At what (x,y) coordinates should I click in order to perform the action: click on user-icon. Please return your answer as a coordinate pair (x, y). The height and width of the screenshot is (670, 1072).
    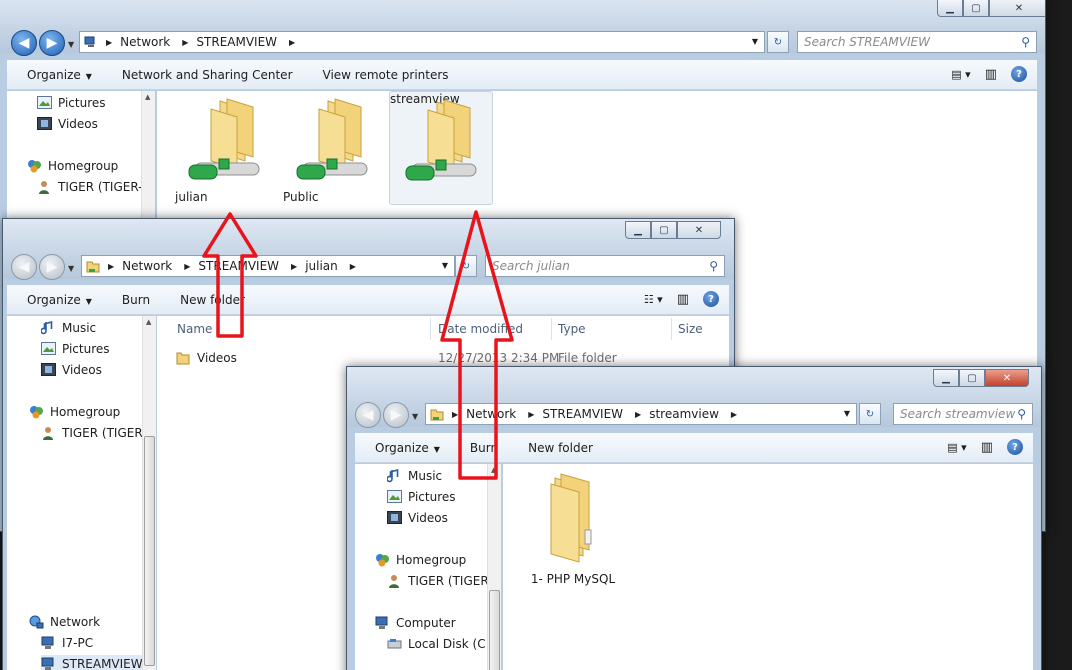
    Looking at the image, I should click on (394, 581).